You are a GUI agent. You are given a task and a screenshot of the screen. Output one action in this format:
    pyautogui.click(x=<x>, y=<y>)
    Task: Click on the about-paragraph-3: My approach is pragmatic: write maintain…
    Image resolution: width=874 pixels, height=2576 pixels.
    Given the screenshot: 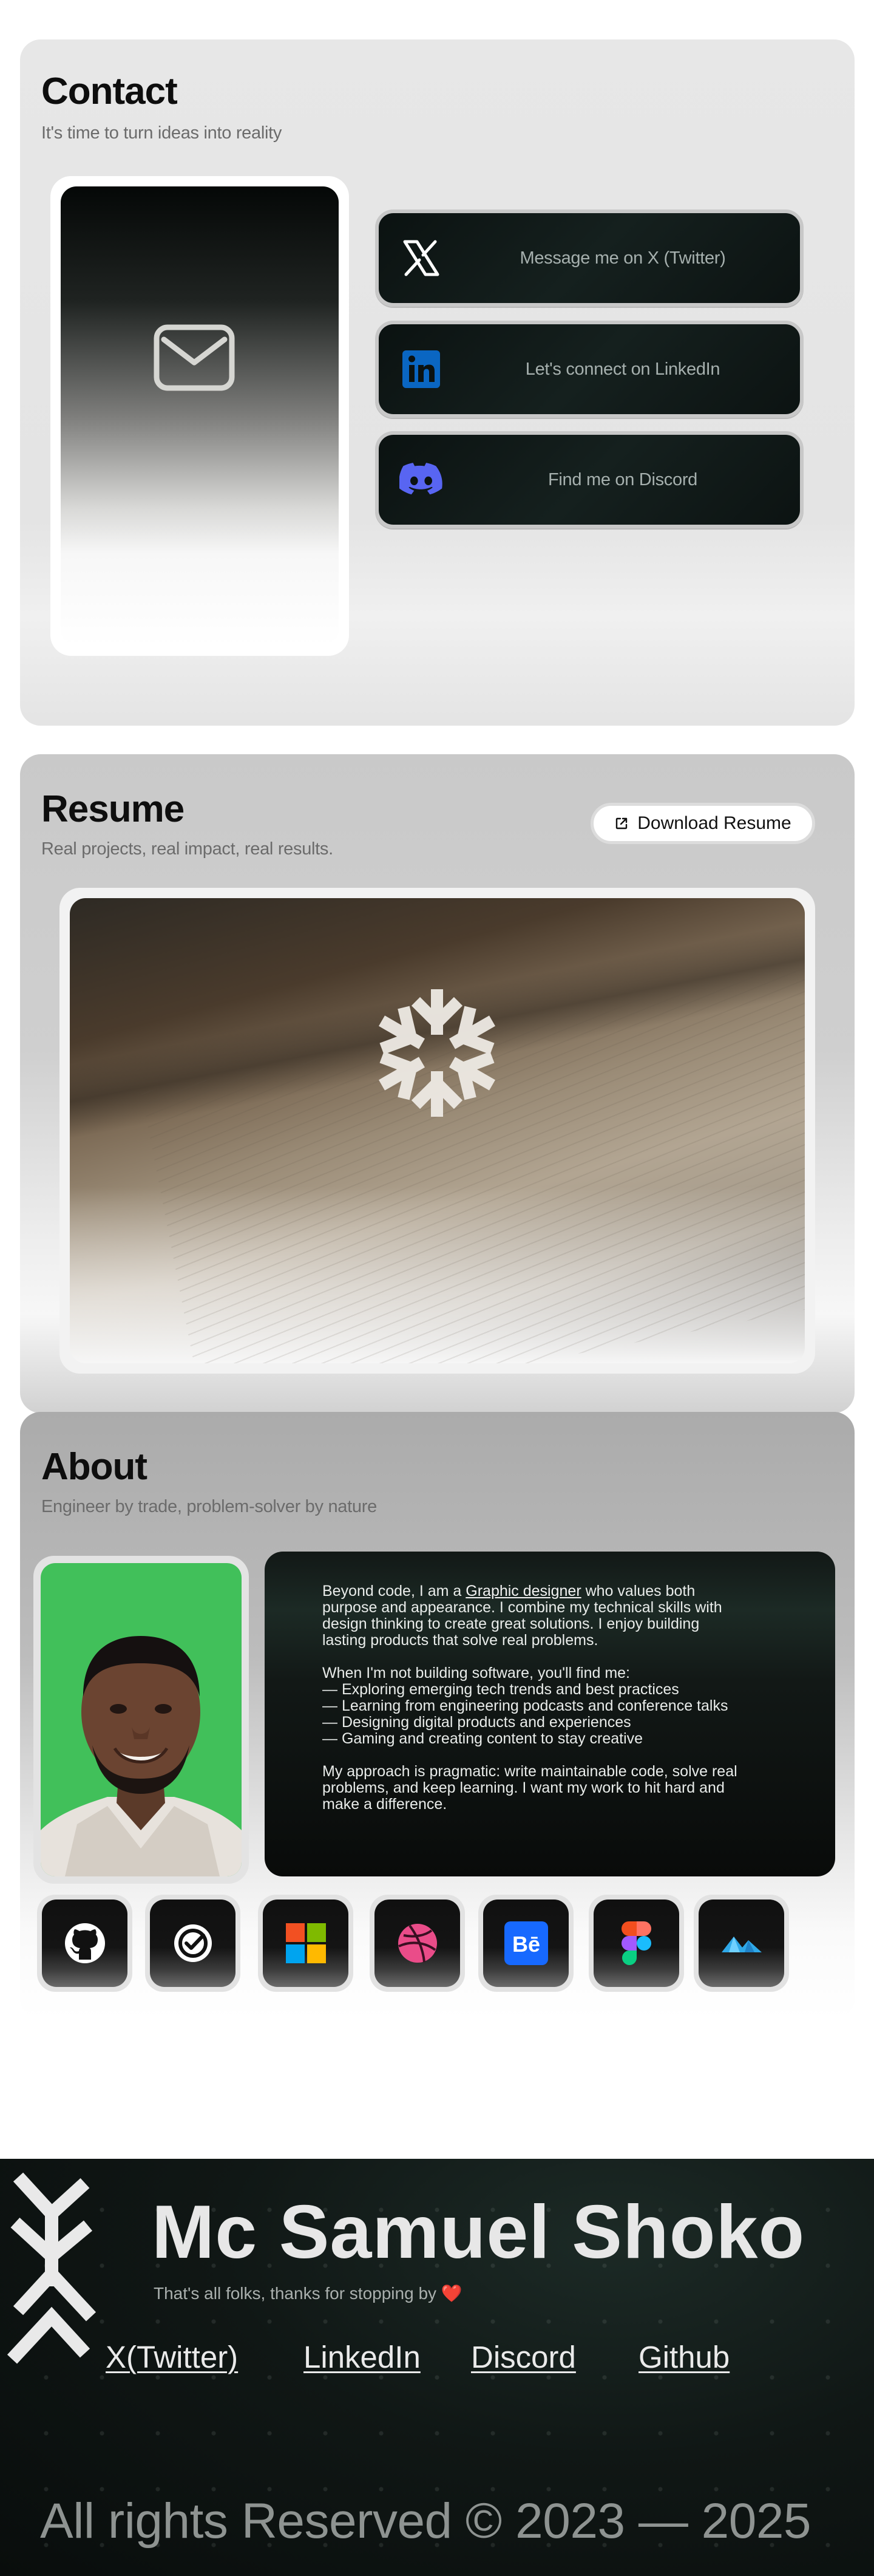 What is the action you would take?
    pyautogui.click(x=529, y=1788)
    